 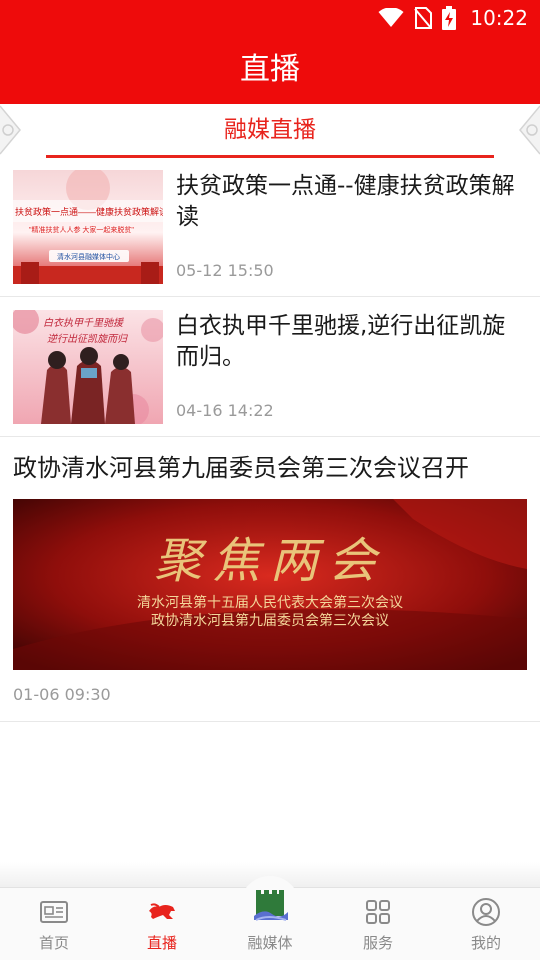 I want to click on nav-label: 首页, so click(x=53, y=943).